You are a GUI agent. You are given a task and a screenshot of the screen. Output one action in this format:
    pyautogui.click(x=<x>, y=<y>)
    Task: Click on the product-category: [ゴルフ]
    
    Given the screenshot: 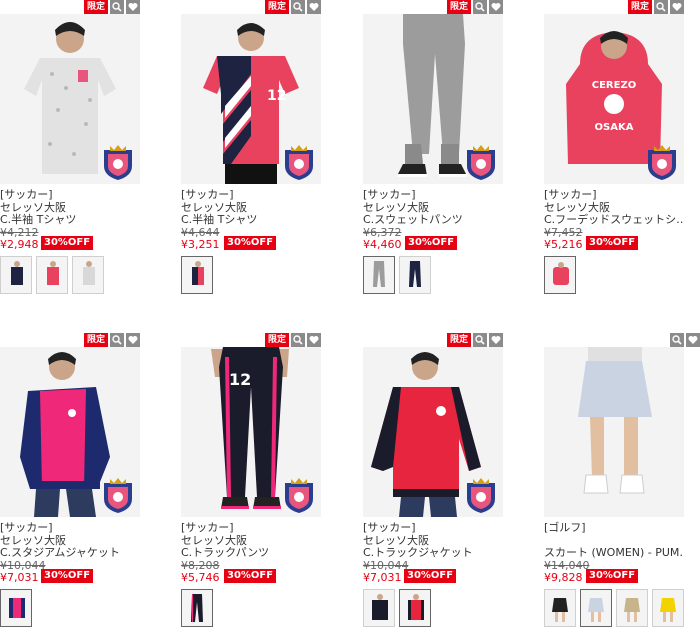 What is the action you would take?
    pyautogui.click(x=565, y=527)
    